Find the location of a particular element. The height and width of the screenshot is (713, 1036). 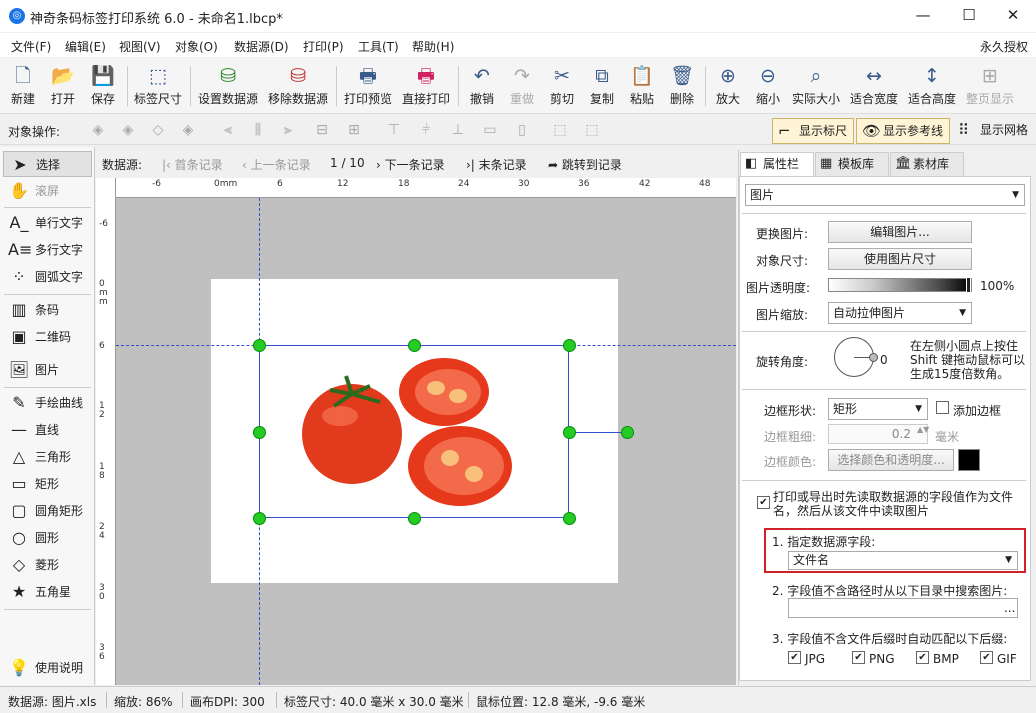

tool-image: 🖼 图片 is located at coordinates (47, 370).